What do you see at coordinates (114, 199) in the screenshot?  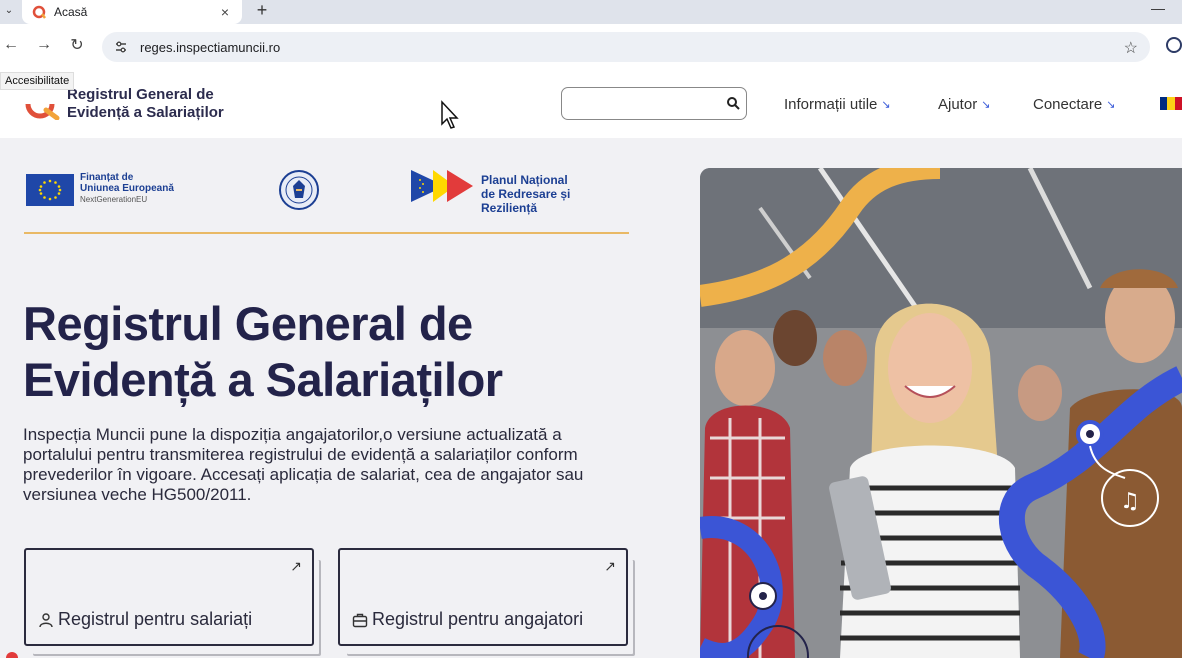 I see `eu-line-3: NextGenerationEU` at bounding box center [114, 199].